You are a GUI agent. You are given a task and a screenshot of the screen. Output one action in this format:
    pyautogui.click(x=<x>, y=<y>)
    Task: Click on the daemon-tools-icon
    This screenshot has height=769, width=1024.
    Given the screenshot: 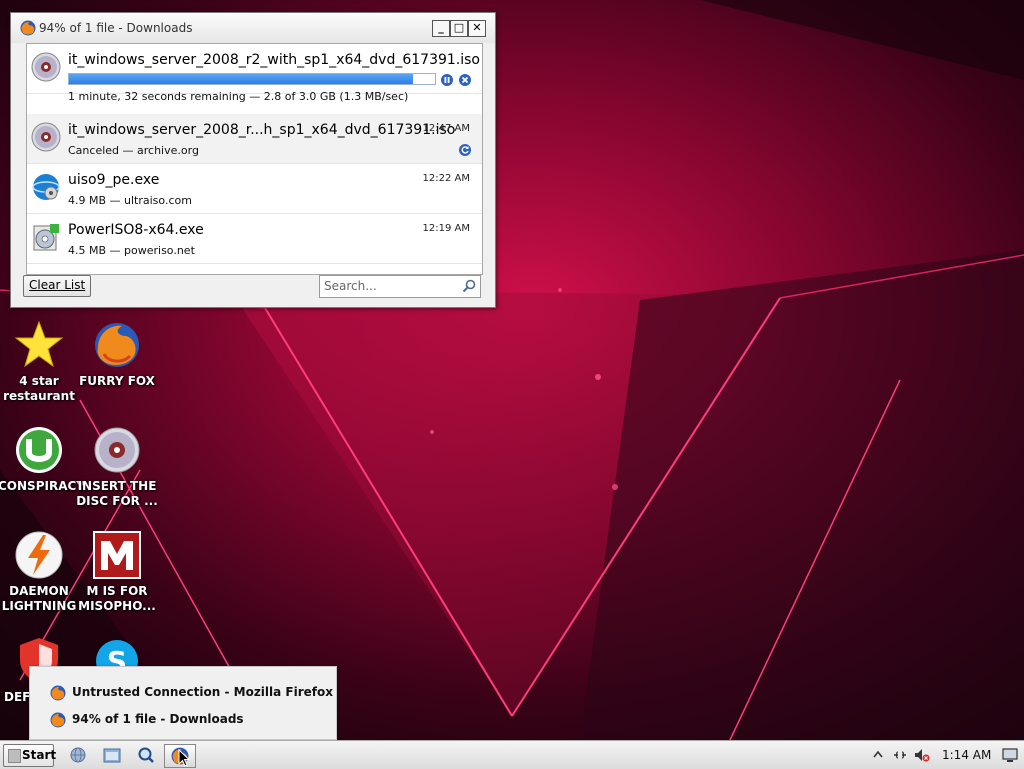 What is the action you would take?
    pyautogui.click(x=39, y=555)
    